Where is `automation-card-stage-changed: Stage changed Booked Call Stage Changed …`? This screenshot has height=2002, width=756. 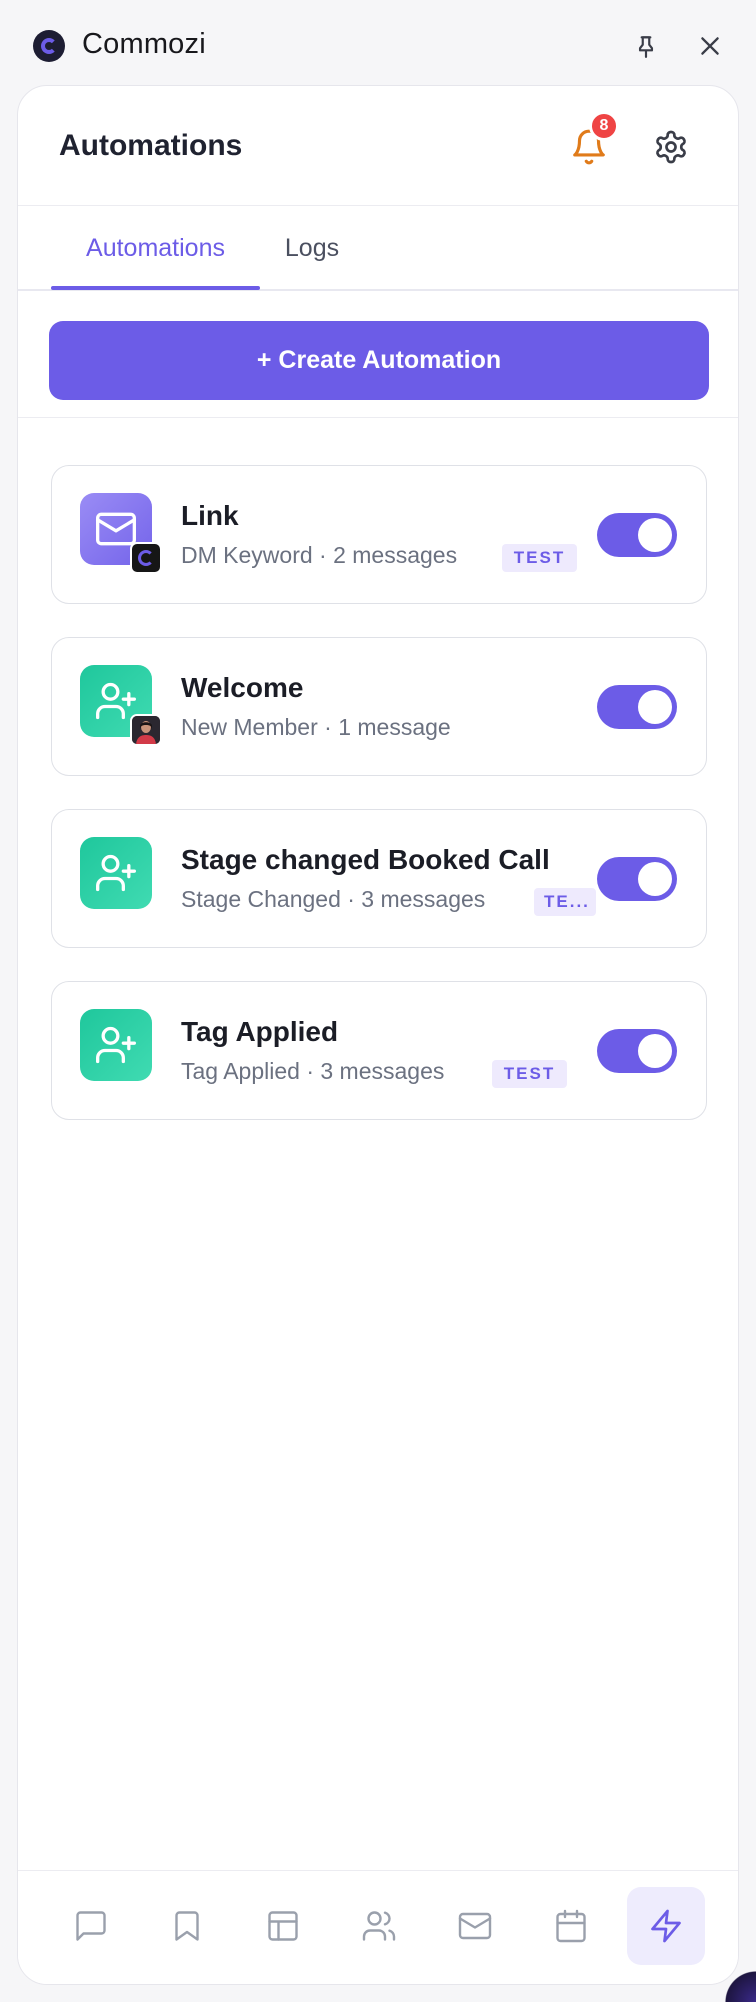
automation-card-stage-changed: Stage changed Booked Call Stage Changed … is located at coordinates (379, 878).